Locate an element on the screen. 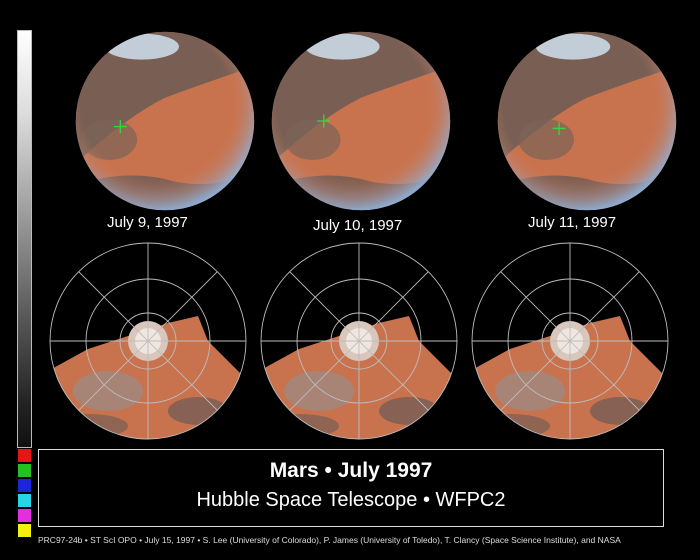 This screenshot has width=700, height=560. swatch-magenta is located at coordinates (24, 515).